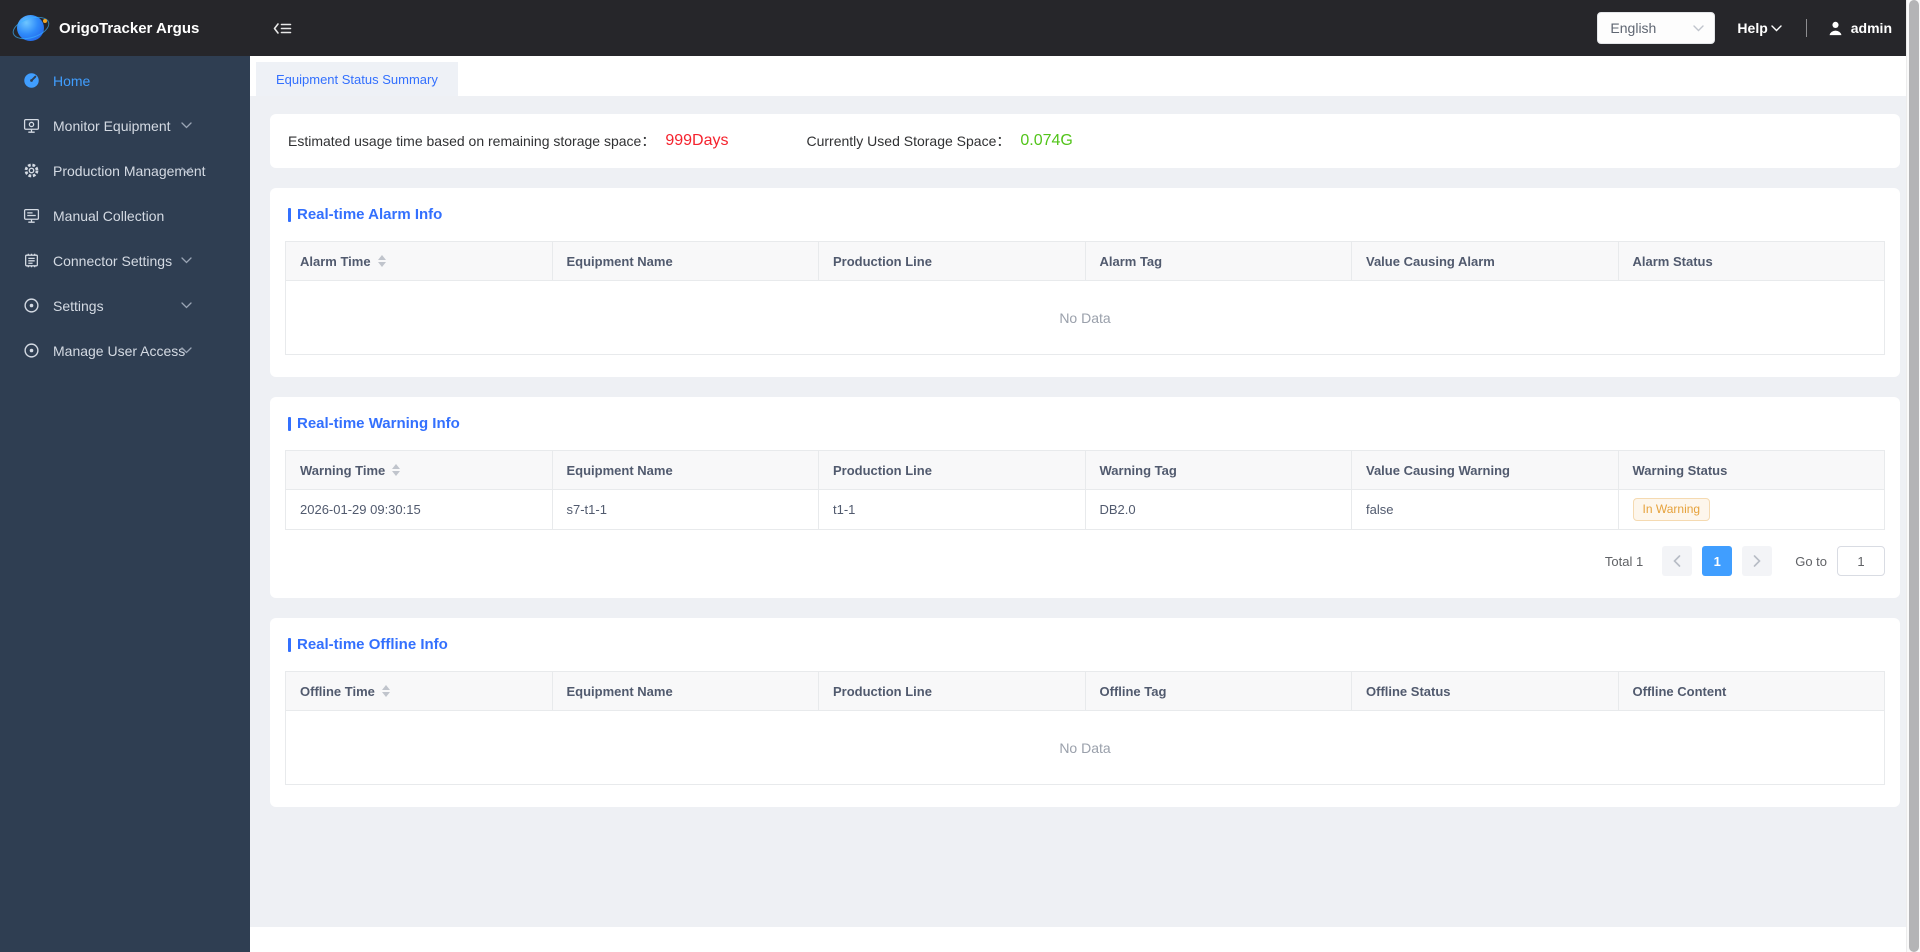 The image size is (1920, 952). I want to click on sidebar-item-home: Home, so click(125, 80).